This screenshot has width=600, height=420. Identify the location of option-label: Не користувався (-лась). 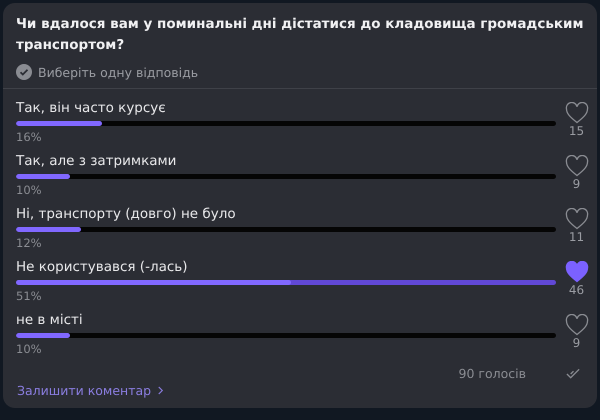
(286, 267).